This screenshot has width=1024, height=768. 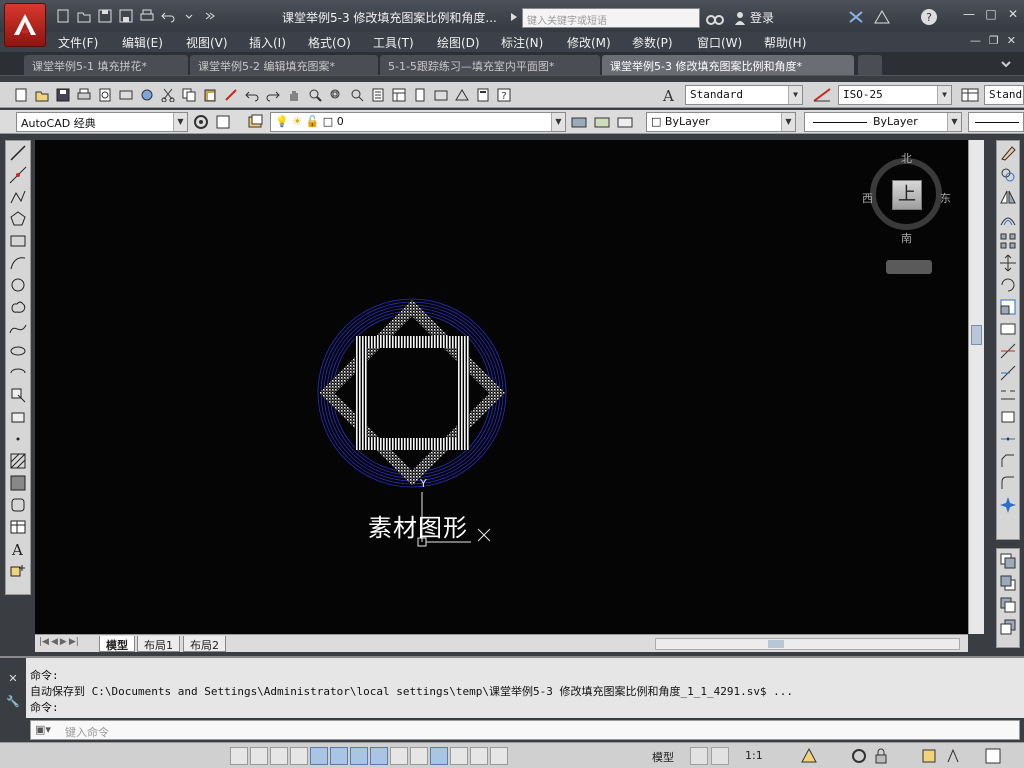 I want to click on binoculars-icon, so click(x=715, y=18).